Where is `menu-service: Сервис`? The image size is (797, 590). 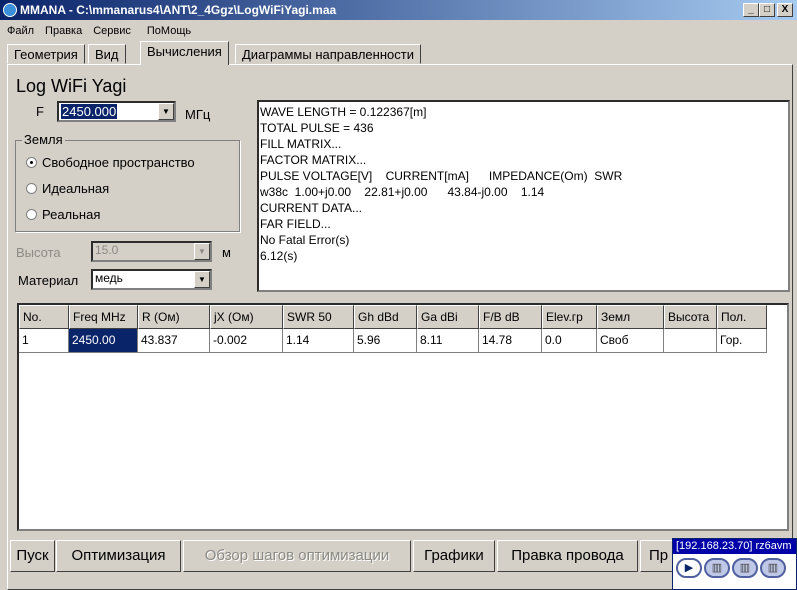
menu-service: Сервис is located at coordinates (112, 31).